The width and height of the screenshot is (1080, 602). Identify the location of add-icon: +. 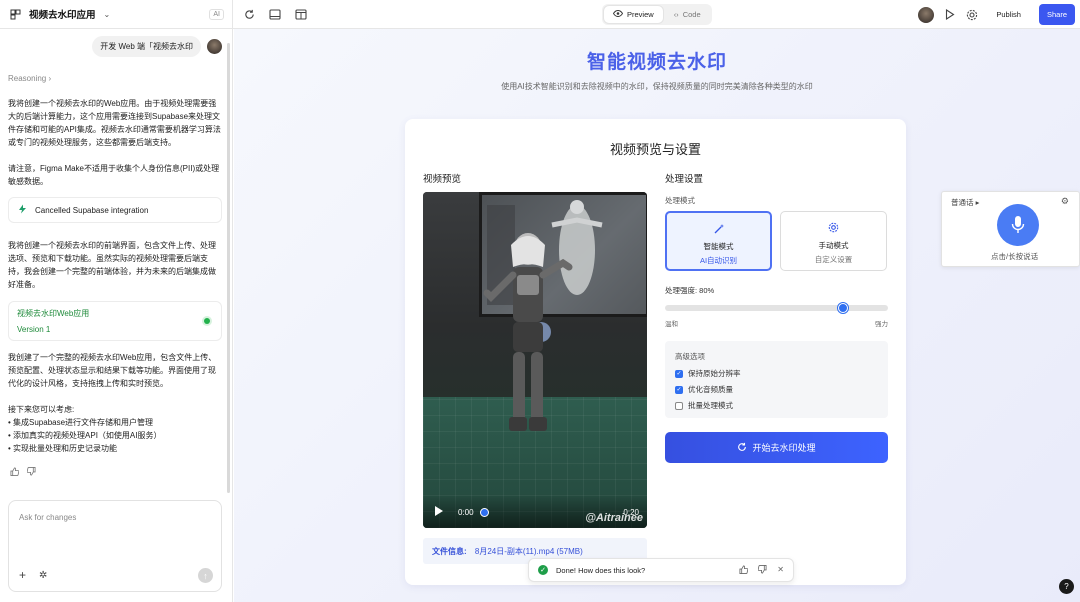
(22, 575).